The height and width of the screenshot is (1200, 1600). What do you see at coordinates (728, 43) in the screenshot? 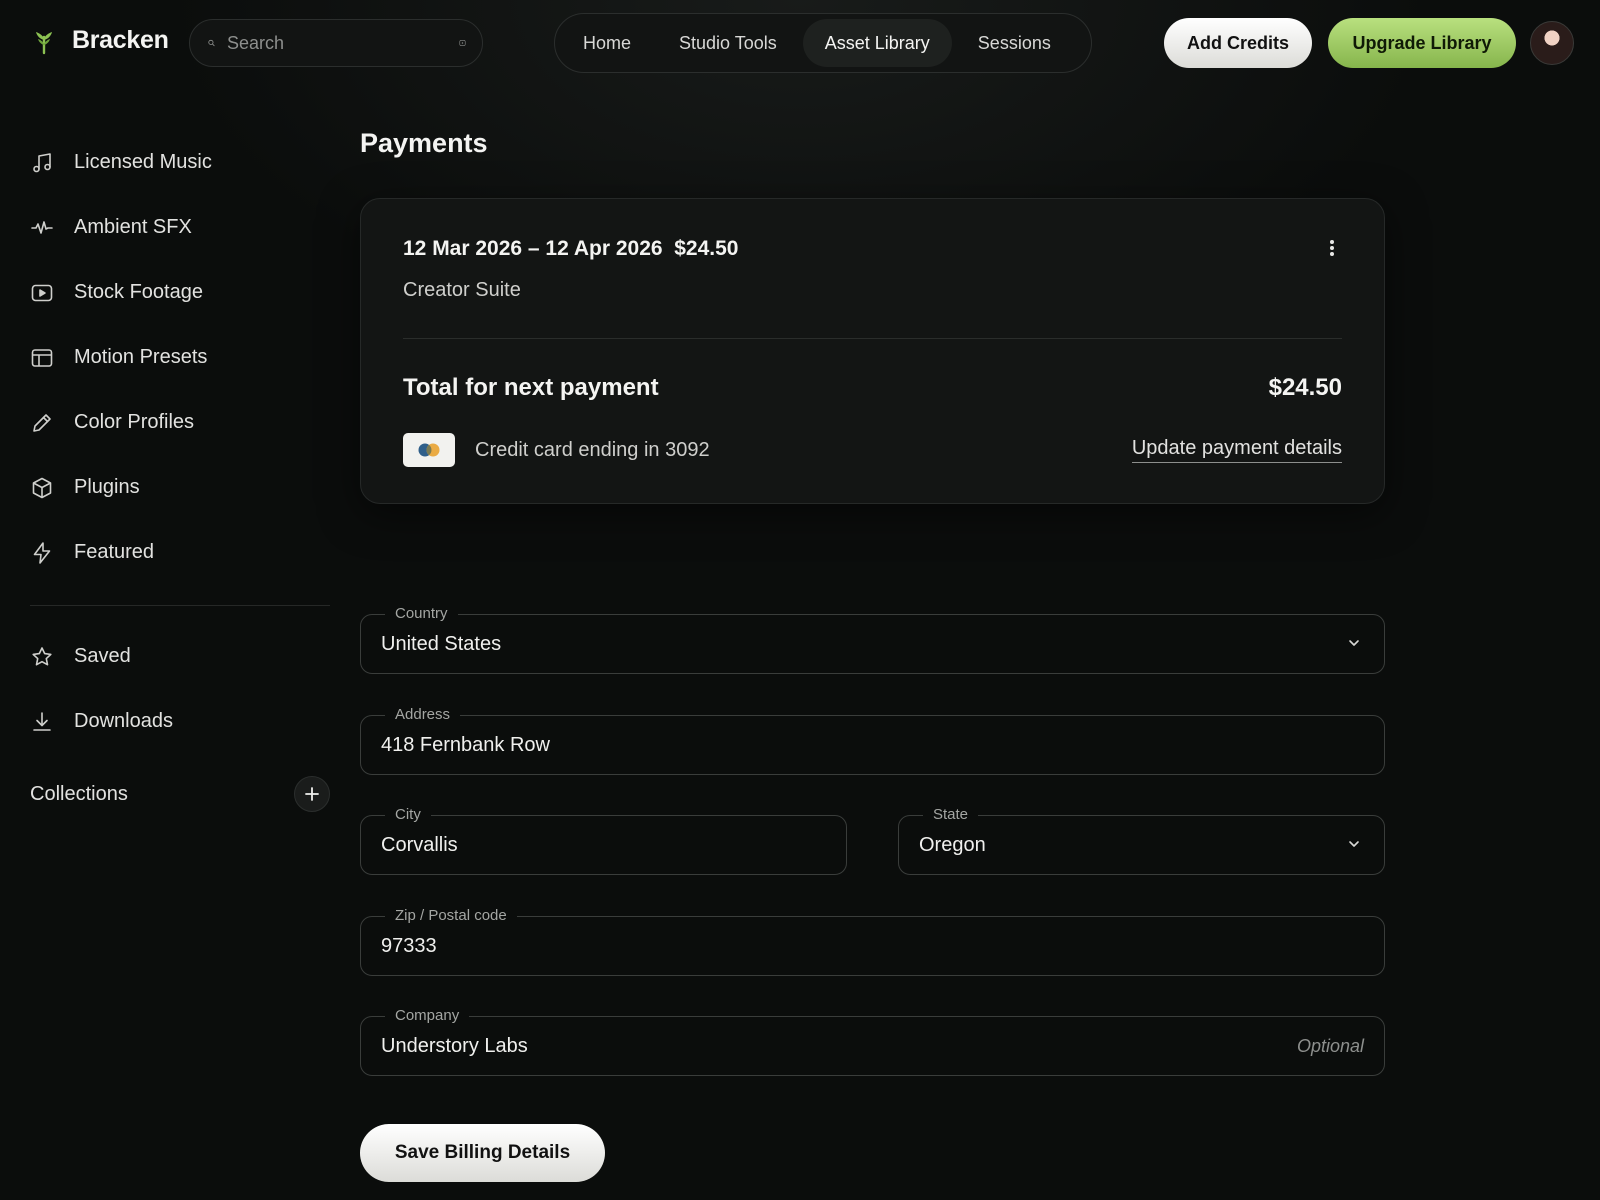
I see `nav-studio-tools: Studio Tools` at bounding box center [728, 43].